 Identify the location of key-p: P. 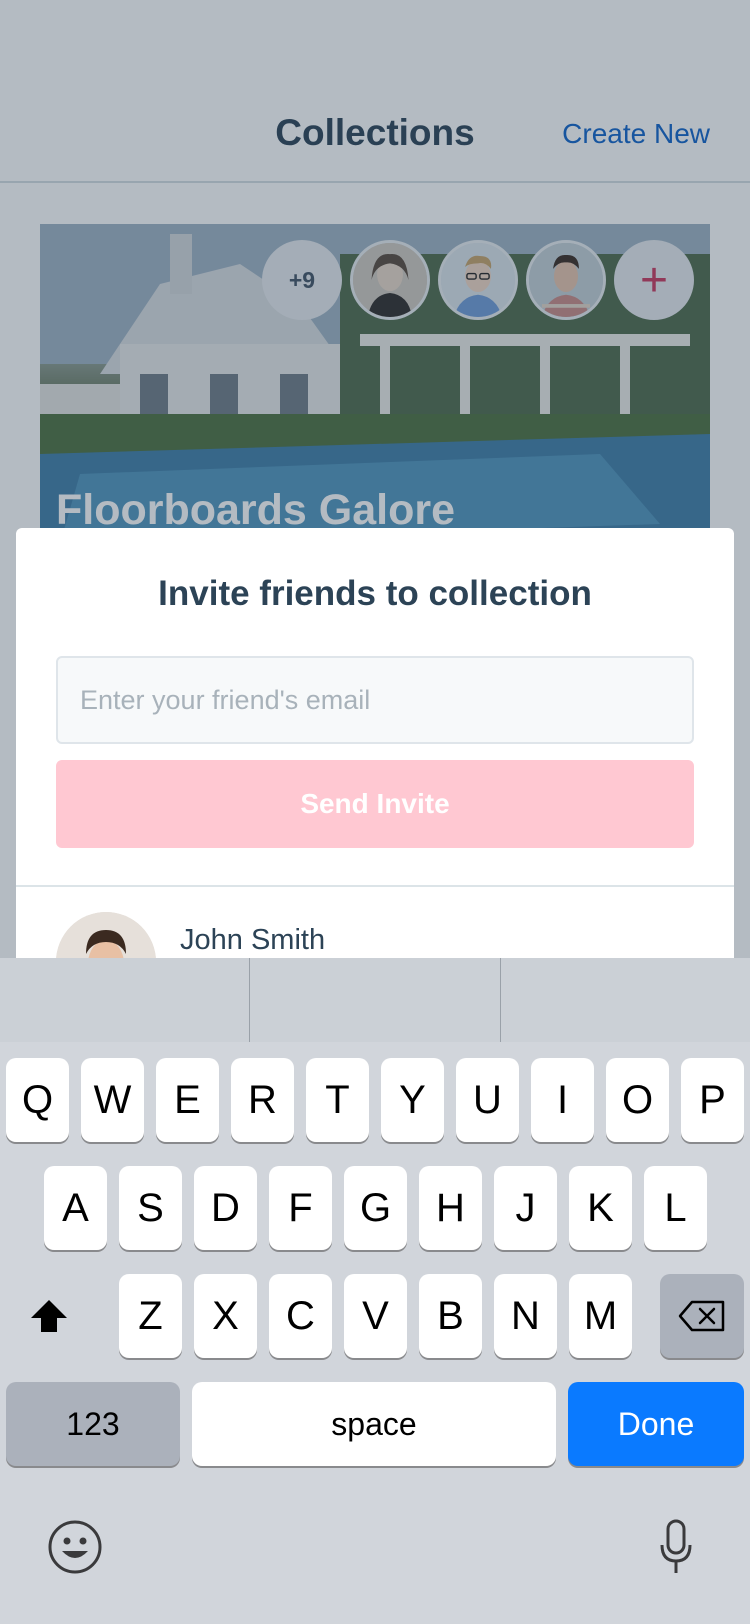
(712, 1100).